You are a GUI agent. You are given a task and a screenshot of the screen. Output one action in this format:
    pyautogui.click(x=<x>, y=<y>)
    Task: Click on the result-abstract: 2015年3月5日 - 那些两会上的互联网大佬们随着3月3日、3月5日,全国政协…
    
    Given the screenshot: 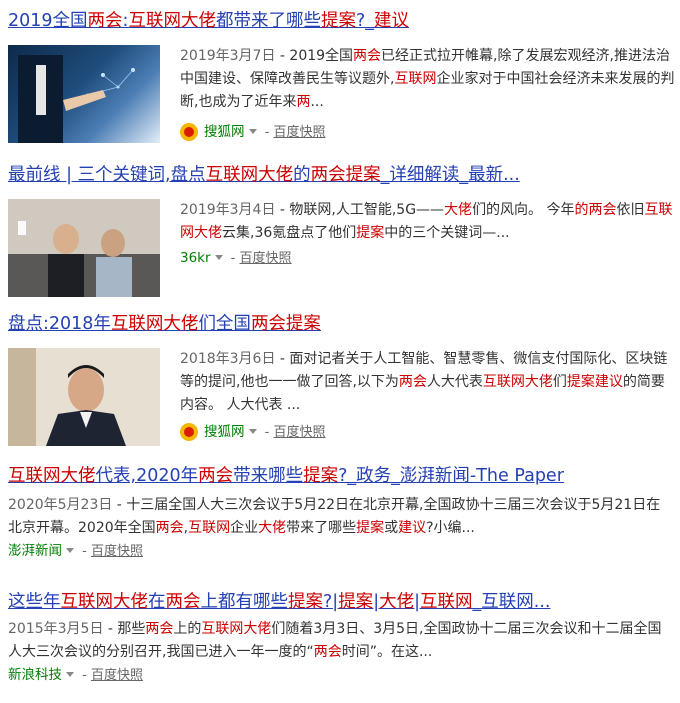 What is the action you would take?
    pyautogui.click(x=341, y=641)
    